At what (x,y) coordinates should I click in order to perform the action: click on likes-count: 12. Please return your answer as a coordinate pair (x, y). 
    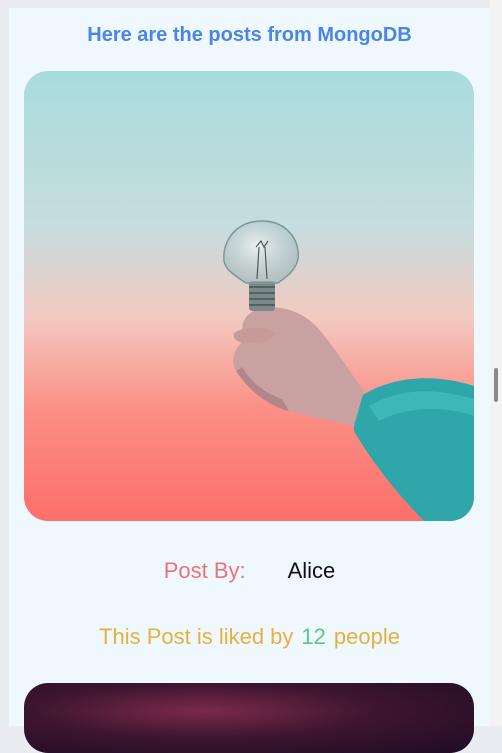
    Looking at the image, I should click on (313, 636).